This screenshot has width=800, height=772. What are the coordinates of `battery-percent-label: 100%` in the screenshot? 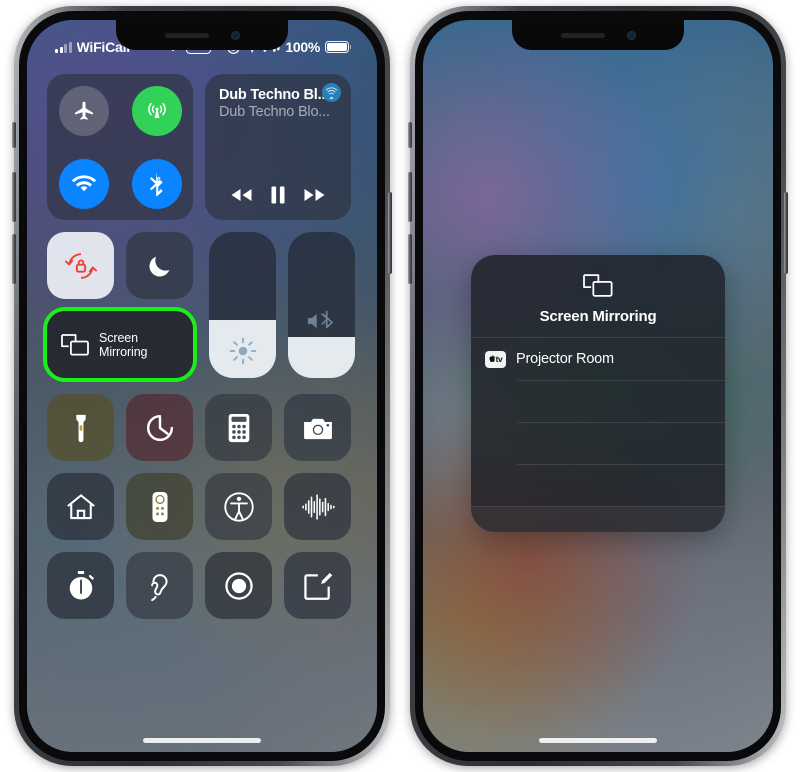 It's located at (302, 47).